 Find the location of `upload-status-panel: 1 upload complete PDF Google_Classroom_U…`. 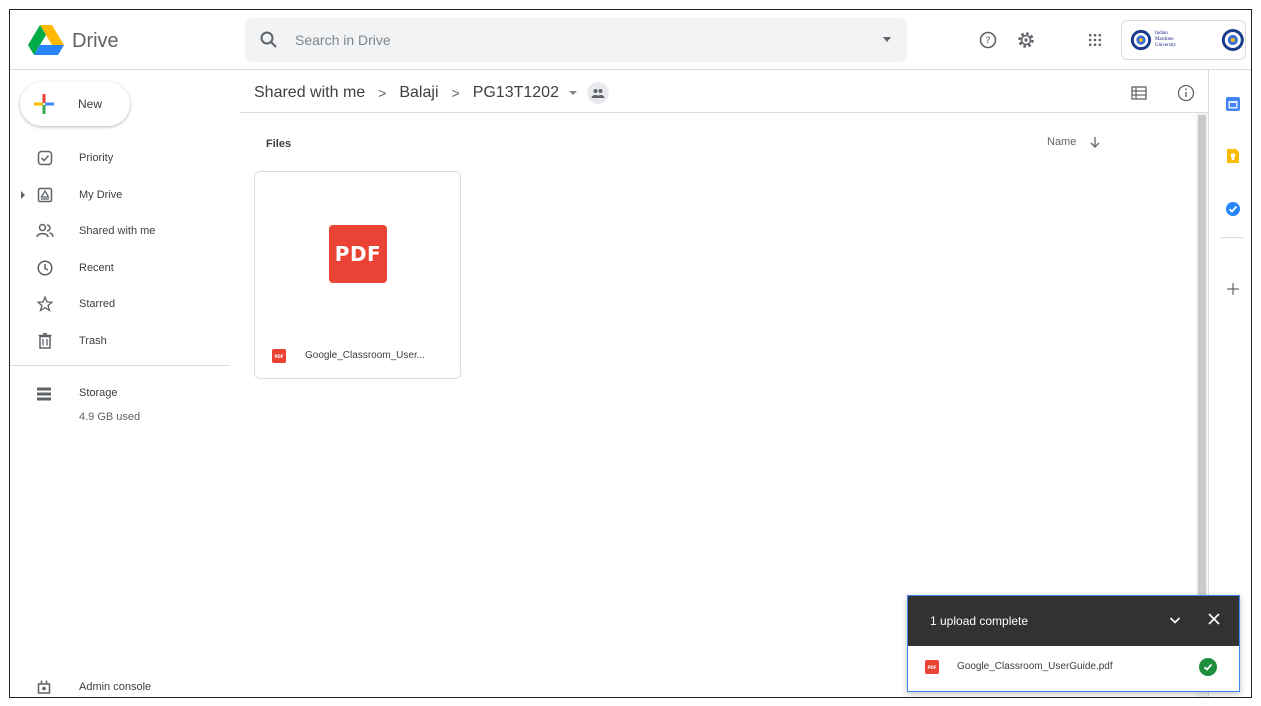

upload-status-panel: 1 upload complete PDF Google_Classroom_U… is located at coordinates (1073, 643).